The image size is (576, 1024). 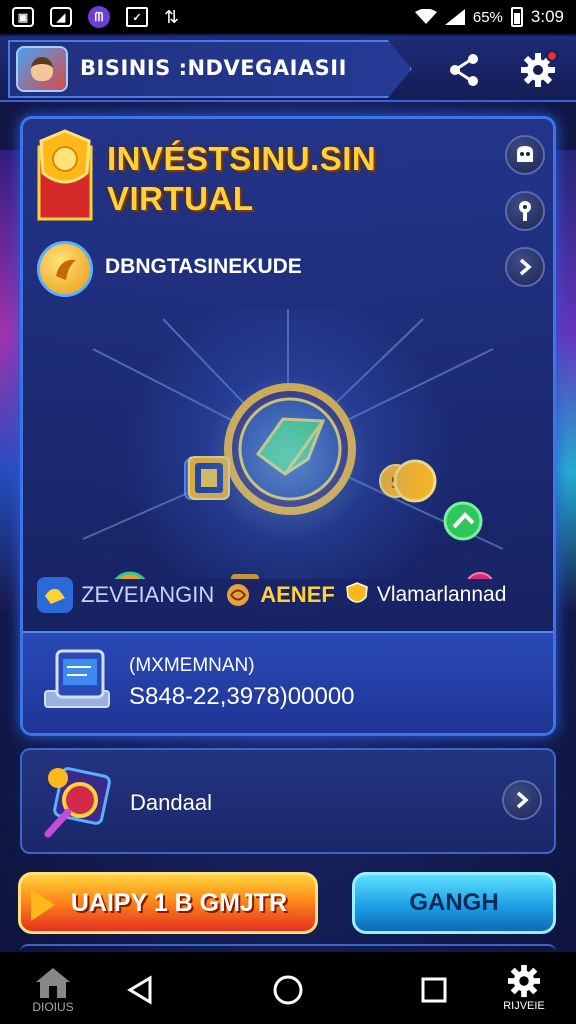 What do you see at coordinates (203, 266) in the screenshot?
I see `card-subtitle: DBNGTASINEKUDE` at bounding box center [203, 266].